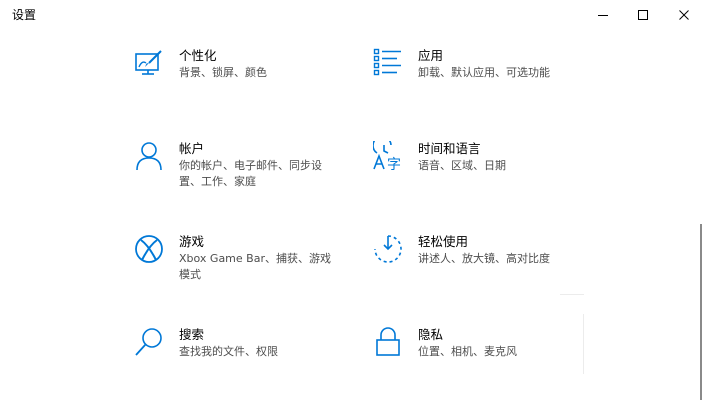 This screenshot has width=705, height=400. What do you see at coordinates (484, 72) in the screenshot?
I see `tile-description: 卸载、默认应用、可选功能` at bounding box center [484, 72].